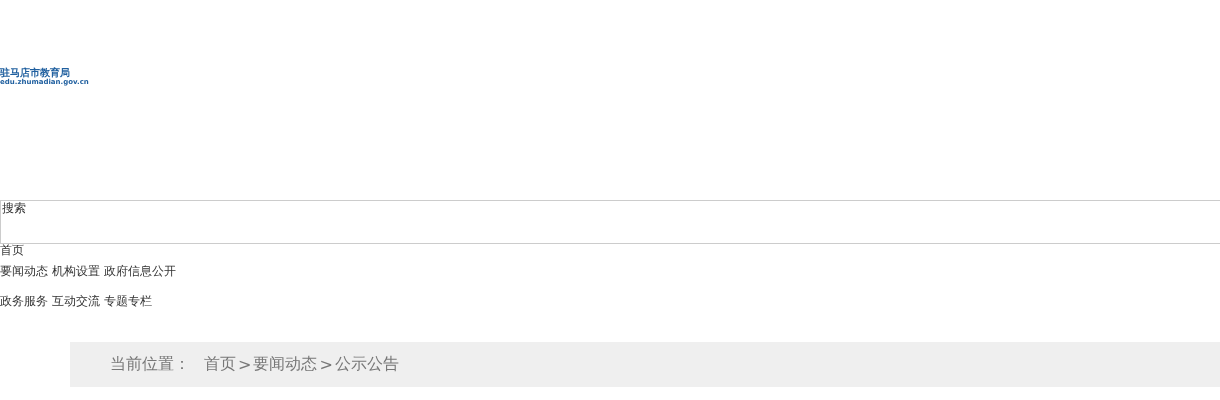 The height and width of the screenshot is (400, 1220). What do you see at coordinates (366, 364) in the screenshot?
I see `breadcrumb-link: 公示公告` at bounding box center [366, 364].